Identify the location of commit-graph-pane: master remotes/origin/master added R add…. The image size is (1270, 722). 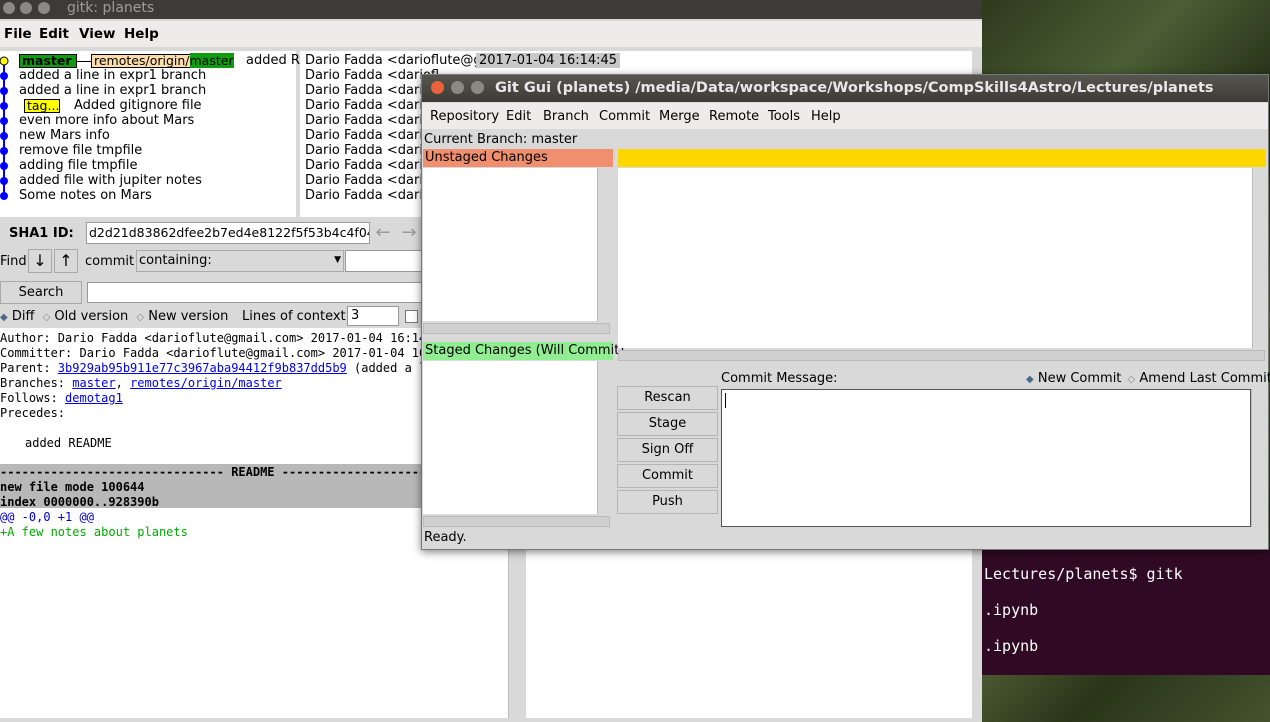
(150, 134).